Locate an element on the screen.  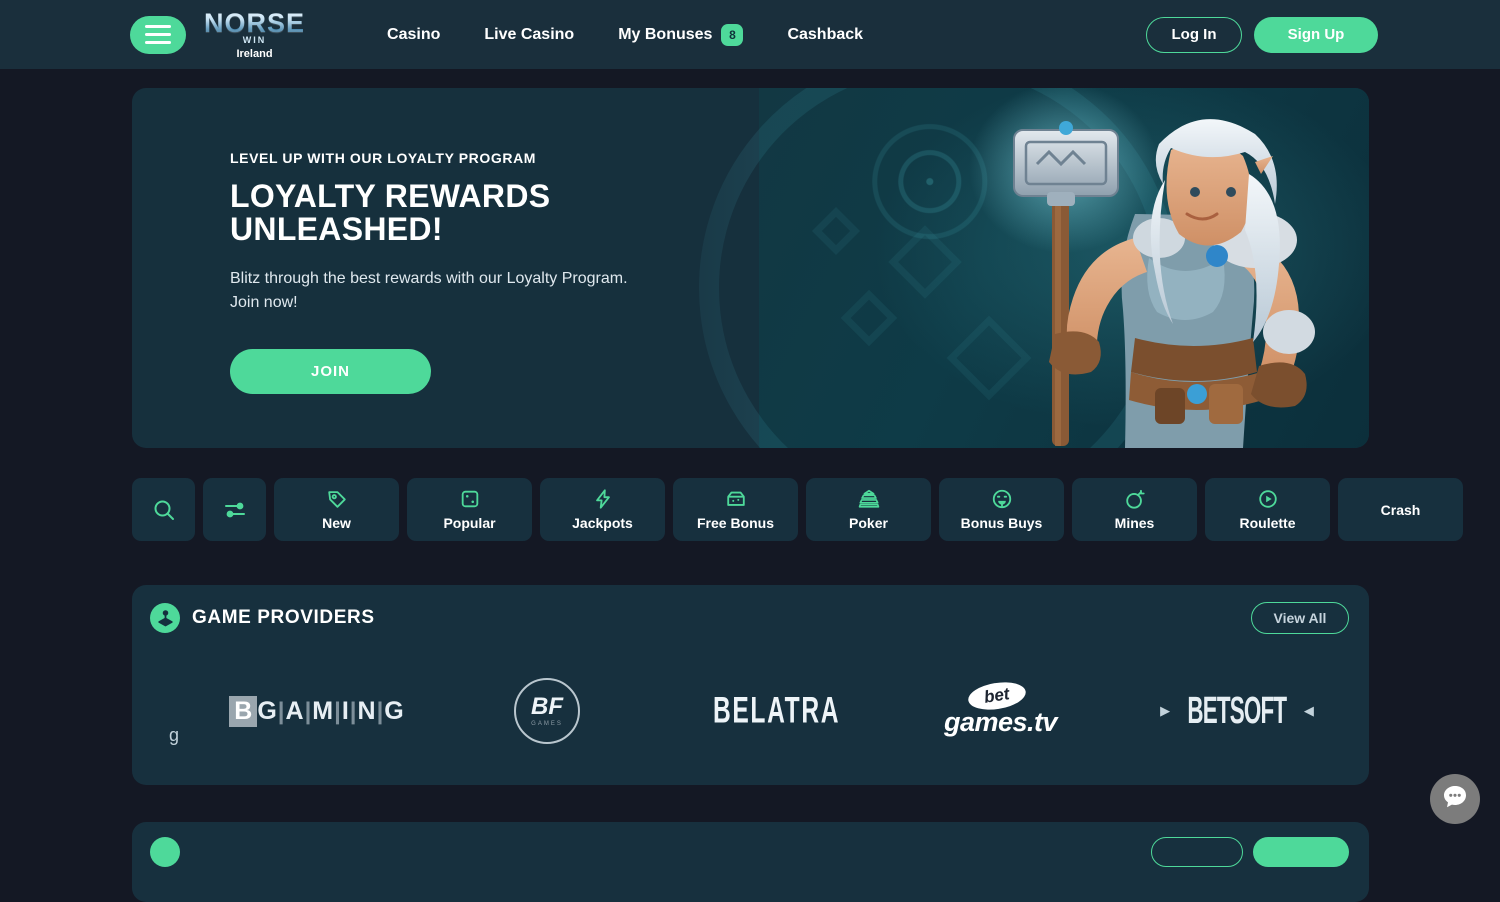
search-icon is located at coordinates (164, 510).